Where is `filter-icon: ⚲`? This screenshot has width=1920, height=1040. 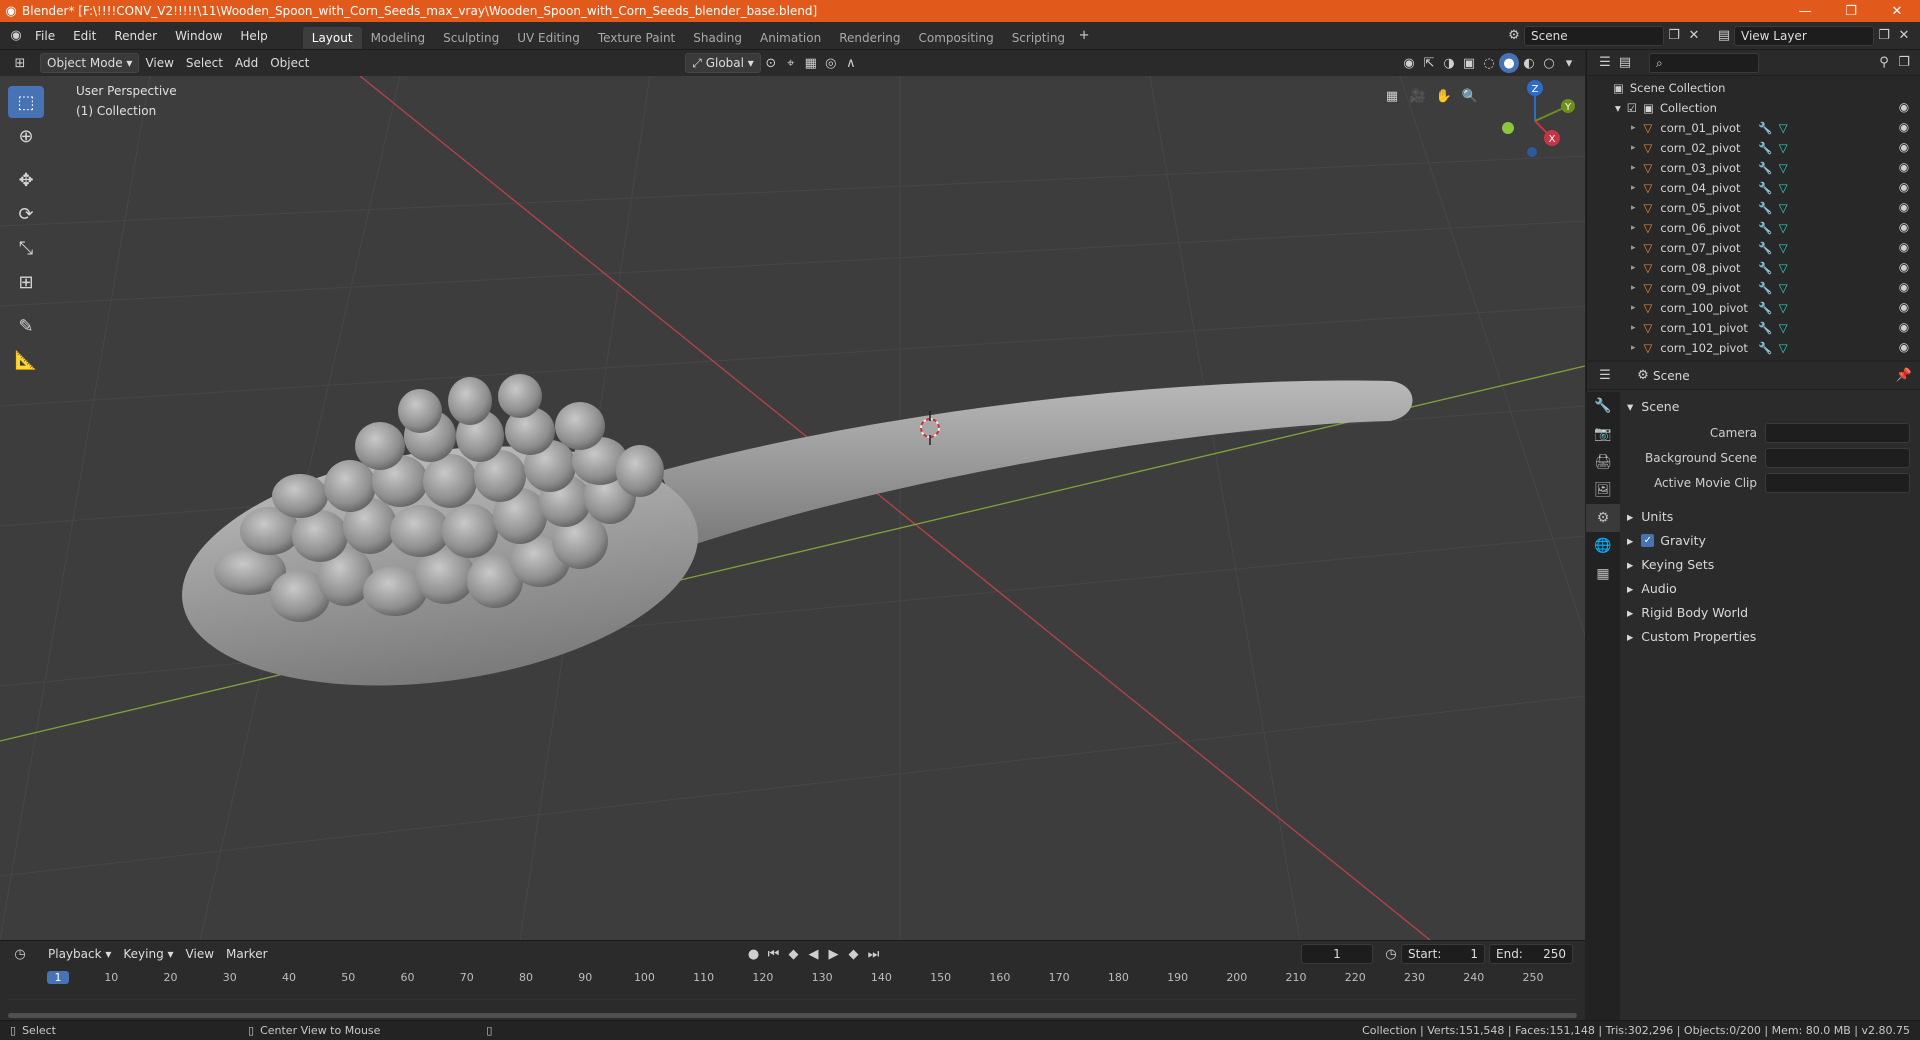 filter-icon: ⚲ is located at coordinates (1884, 63).